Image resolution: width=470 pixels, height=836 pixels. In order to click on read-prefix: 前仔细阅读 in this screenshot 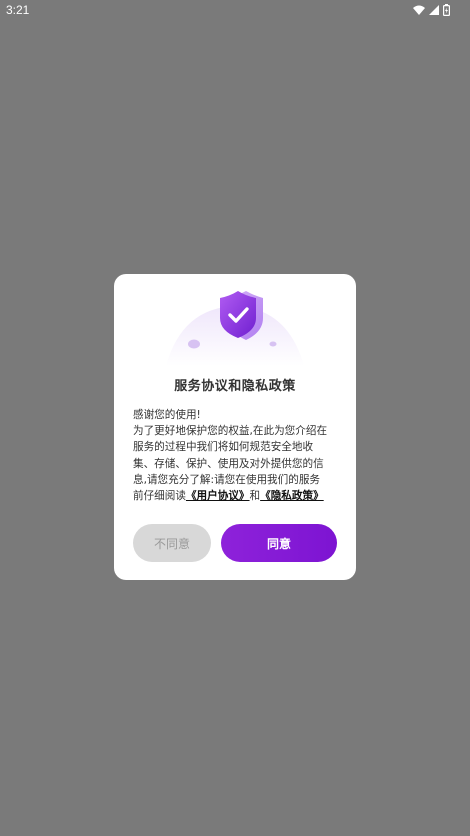, I will do `click(159, 496)`.